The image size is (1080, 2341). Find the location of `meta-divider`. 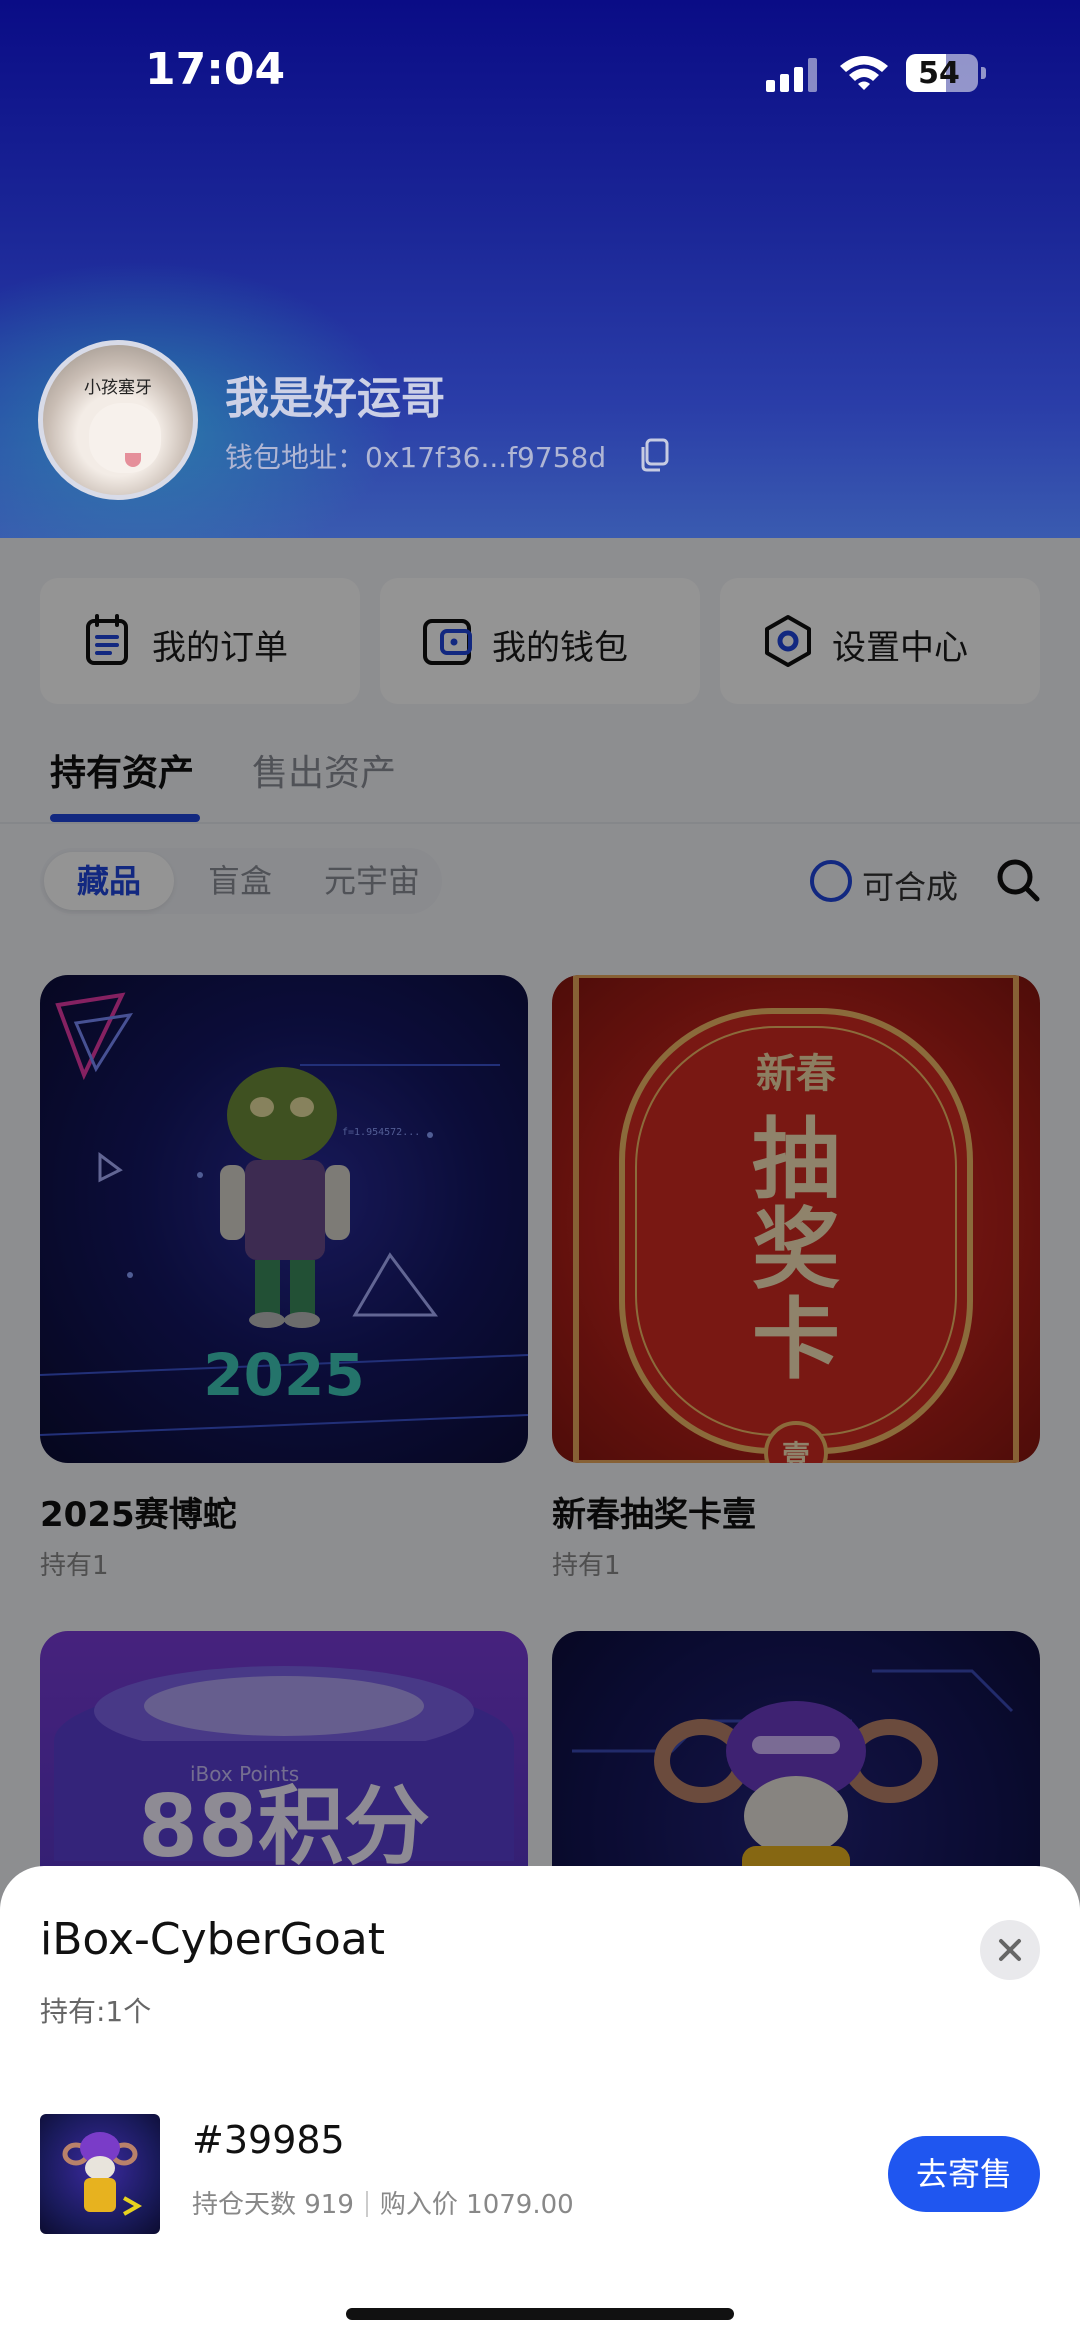

meta-divider is located at coordinates (366, 2204).